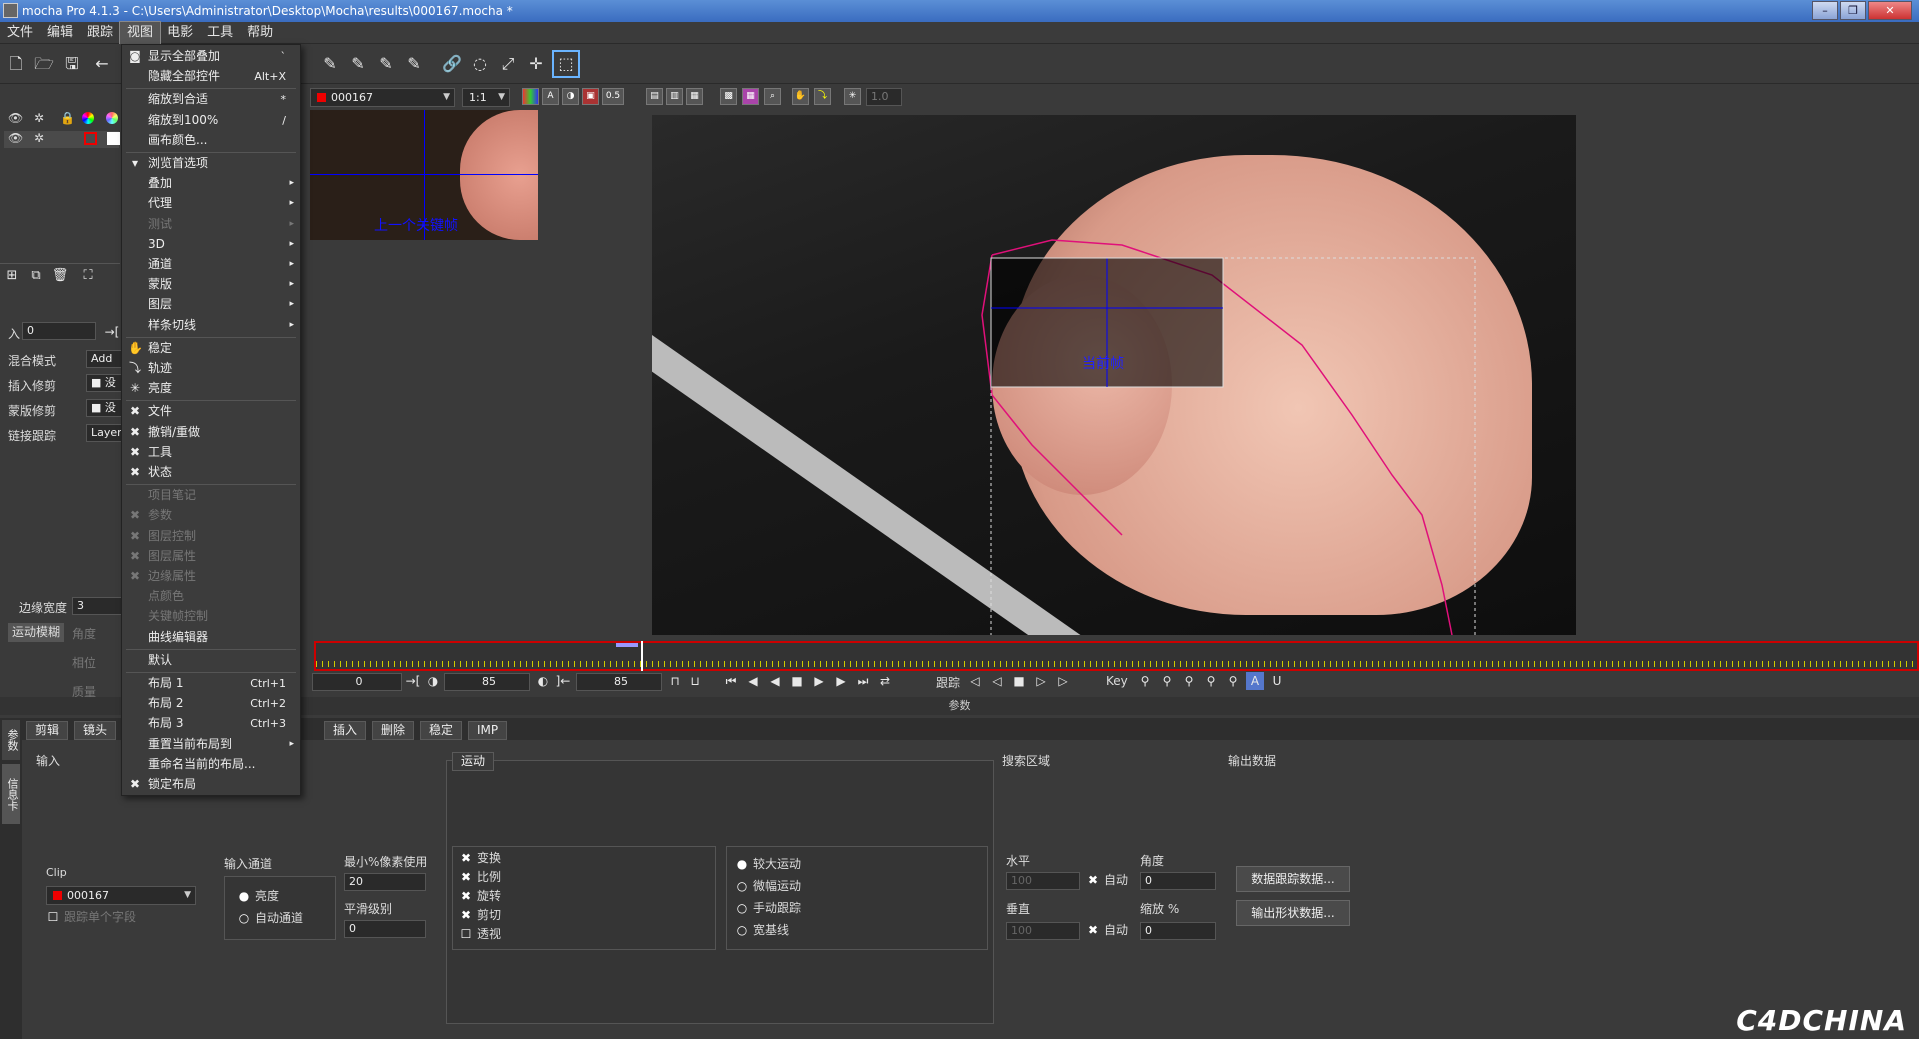  What do you see at coordinates (797, 681) in the screenshot?
I see `stop-icon: ■` at bounding box center [797, 681].